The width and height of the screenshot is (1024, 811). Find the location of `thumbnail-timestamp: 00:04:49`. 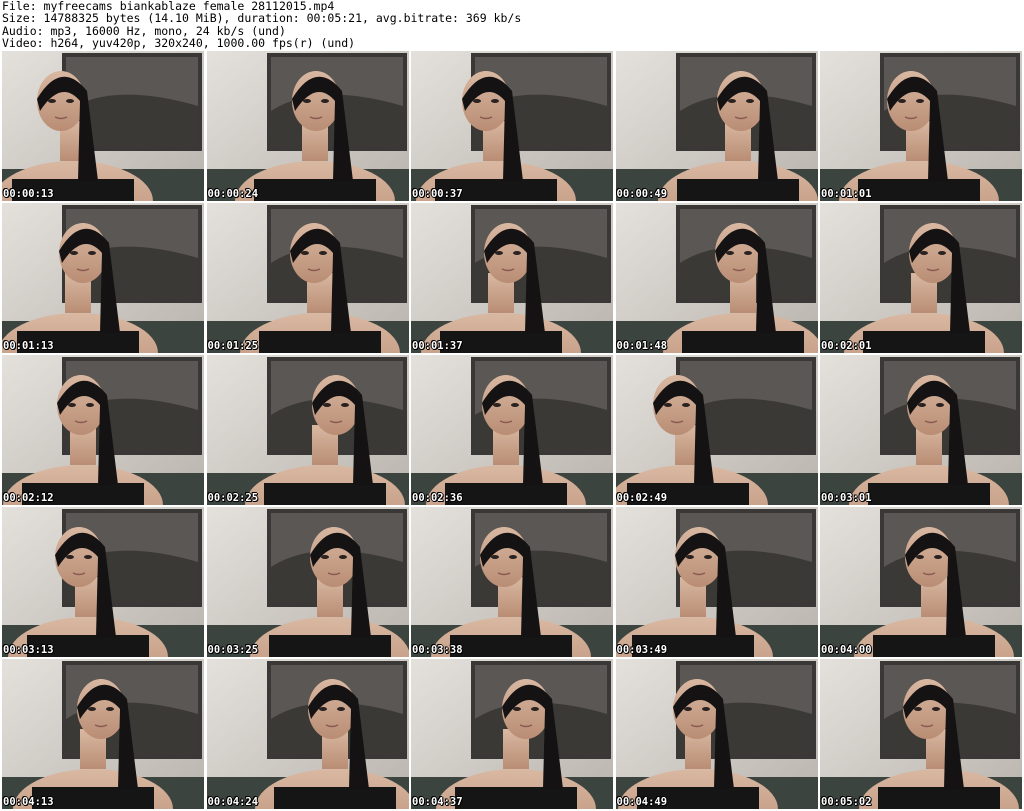

thumbnail-timestamp: 00:04:49 is located at coordinates (642, 802).